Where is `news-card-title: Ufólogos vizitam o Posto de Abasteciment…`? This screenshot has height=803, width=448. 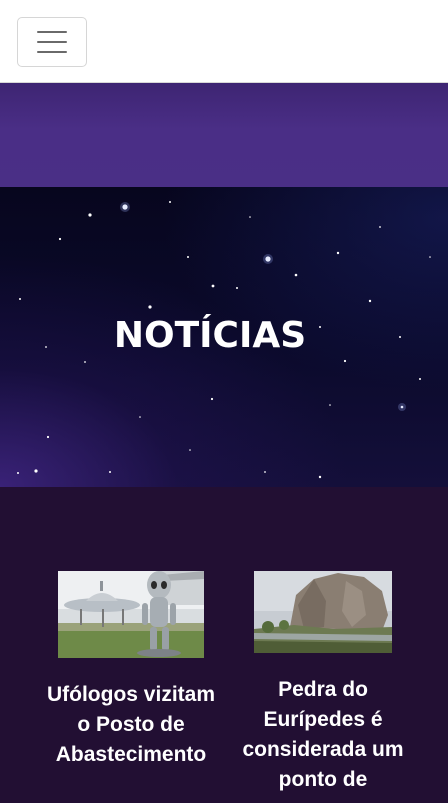
news-card-title: Ufólogos vizitam o Posto de Abasteciment… is located at coordinates (131, 725).